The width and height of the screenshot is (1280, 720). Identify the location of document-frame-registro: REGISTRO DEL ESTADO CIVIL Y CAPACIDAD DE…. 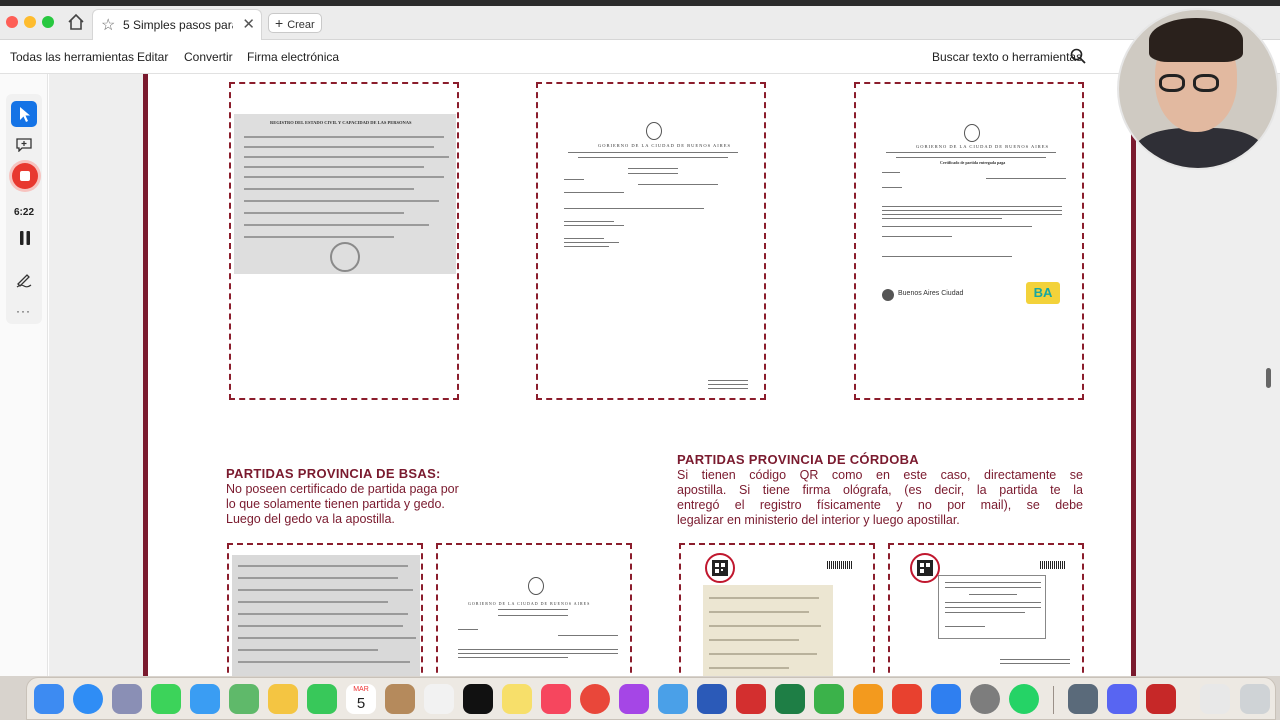
(344, 241).